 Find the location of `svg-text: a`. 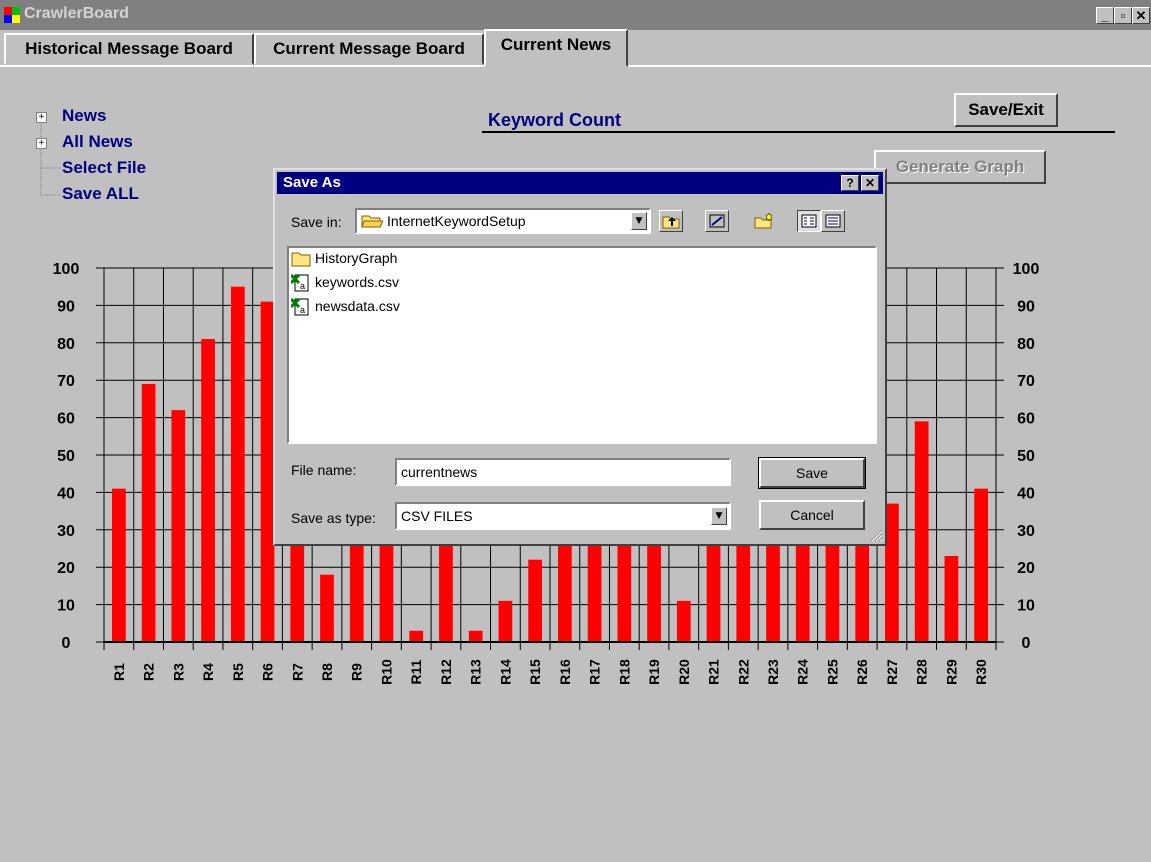

svg-text: a is located at coordinates (302, 310).